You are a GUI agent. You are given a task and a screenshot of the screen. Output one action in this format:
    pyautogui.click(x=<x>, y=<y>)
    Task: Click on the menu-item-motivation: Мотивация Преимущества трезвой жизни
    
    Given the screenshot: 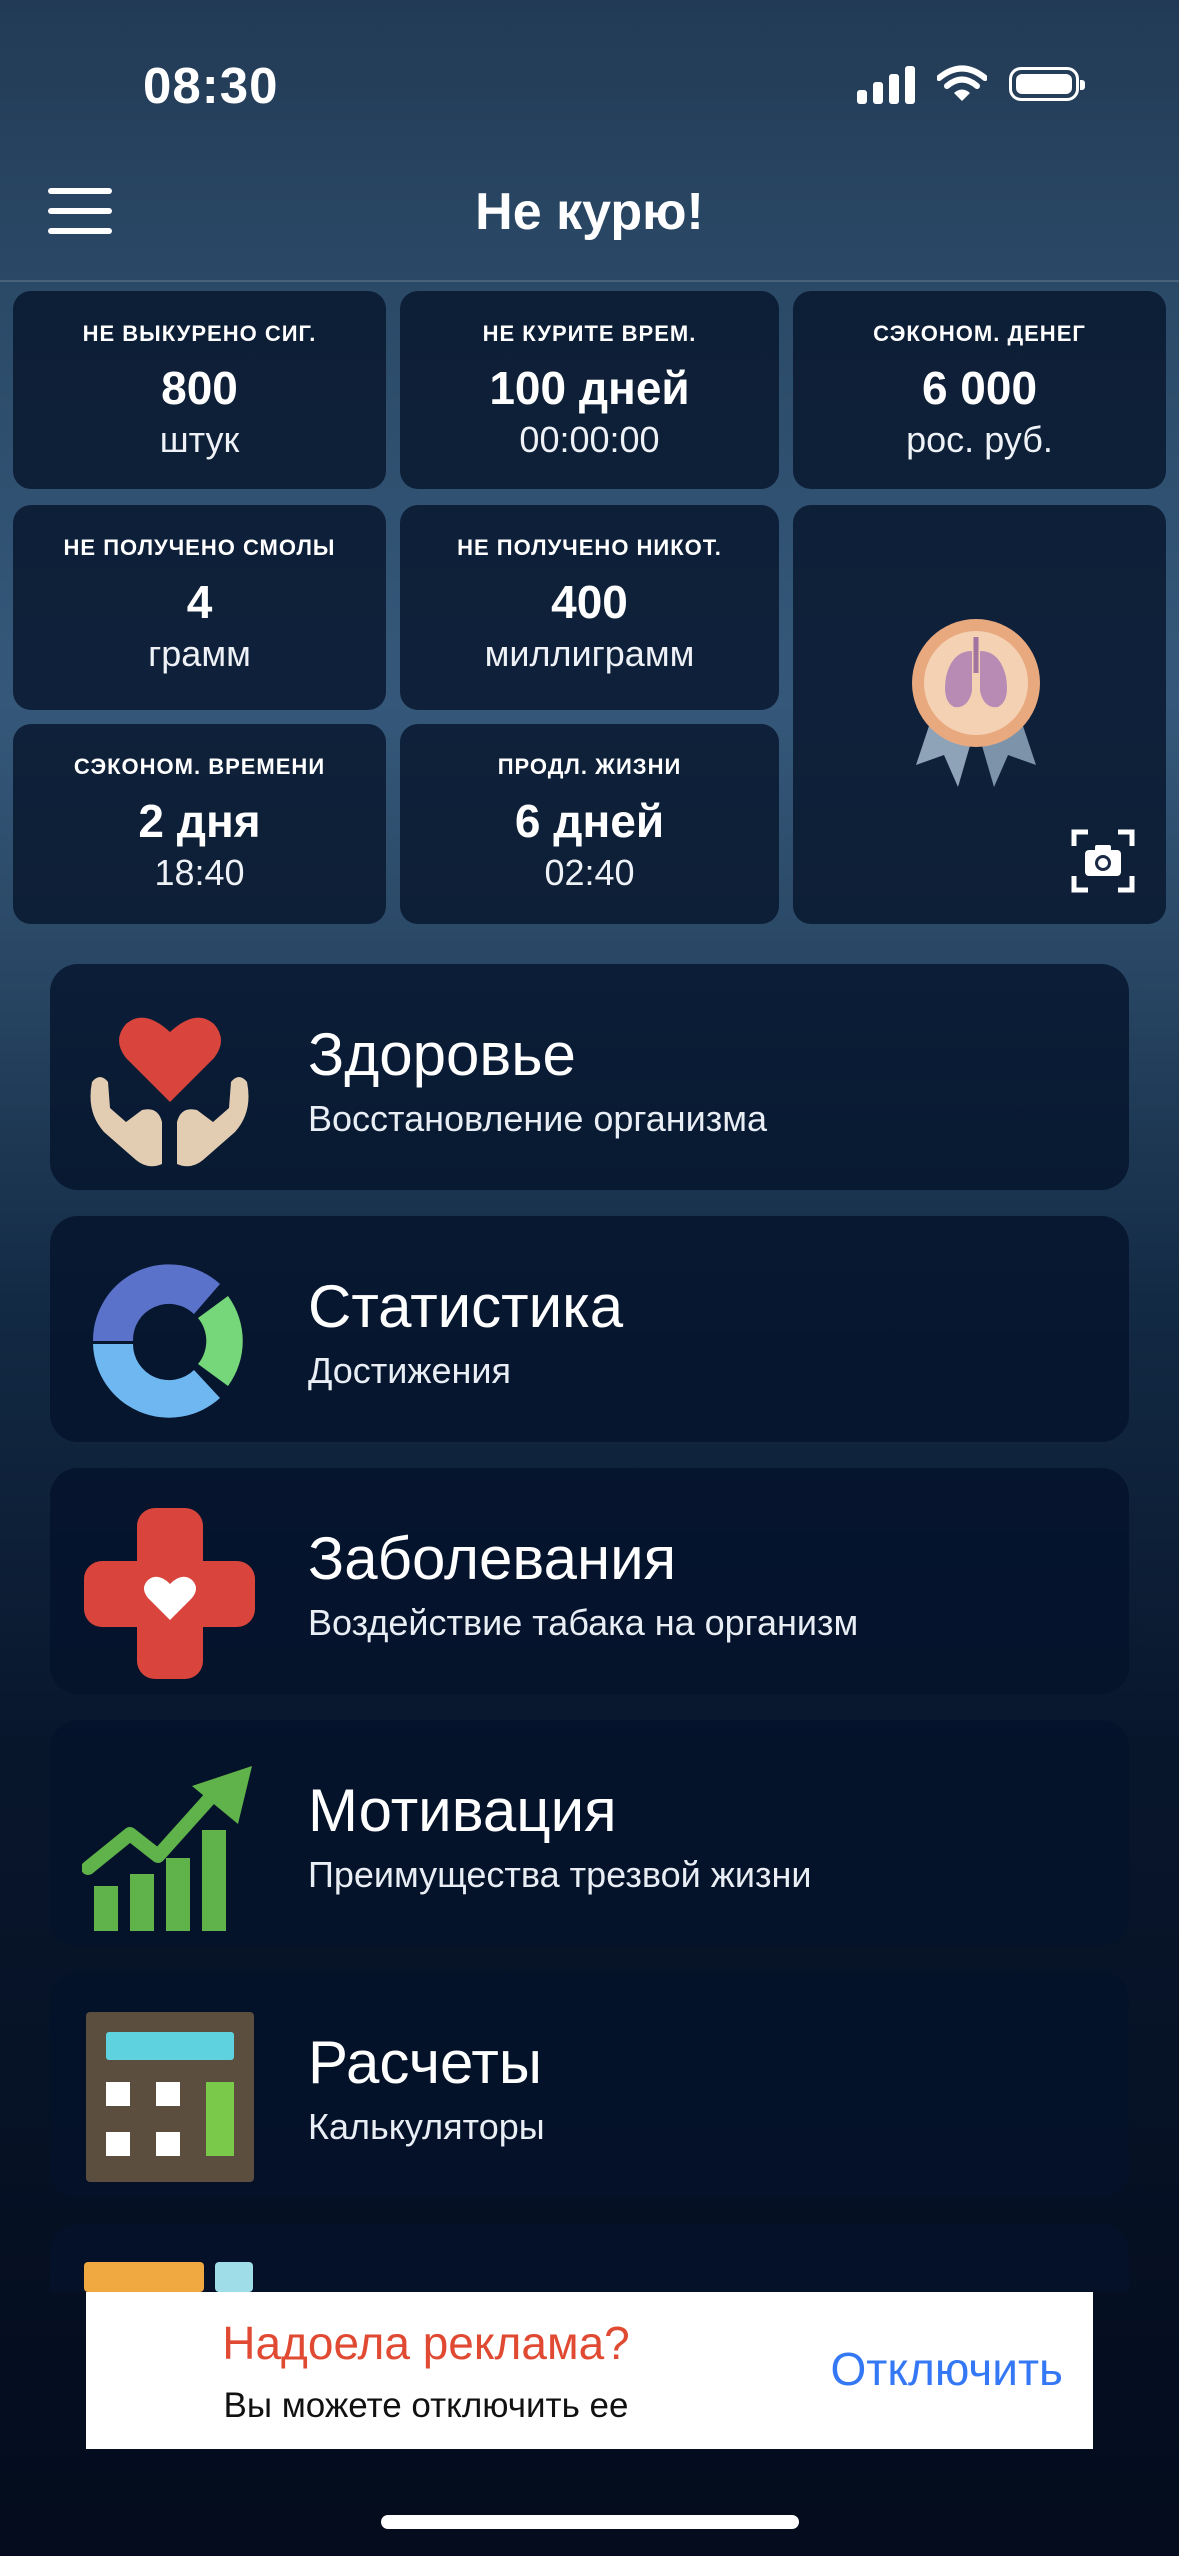 What is the action you would take?
    pyautogui.click(x=589, y=1833)
    